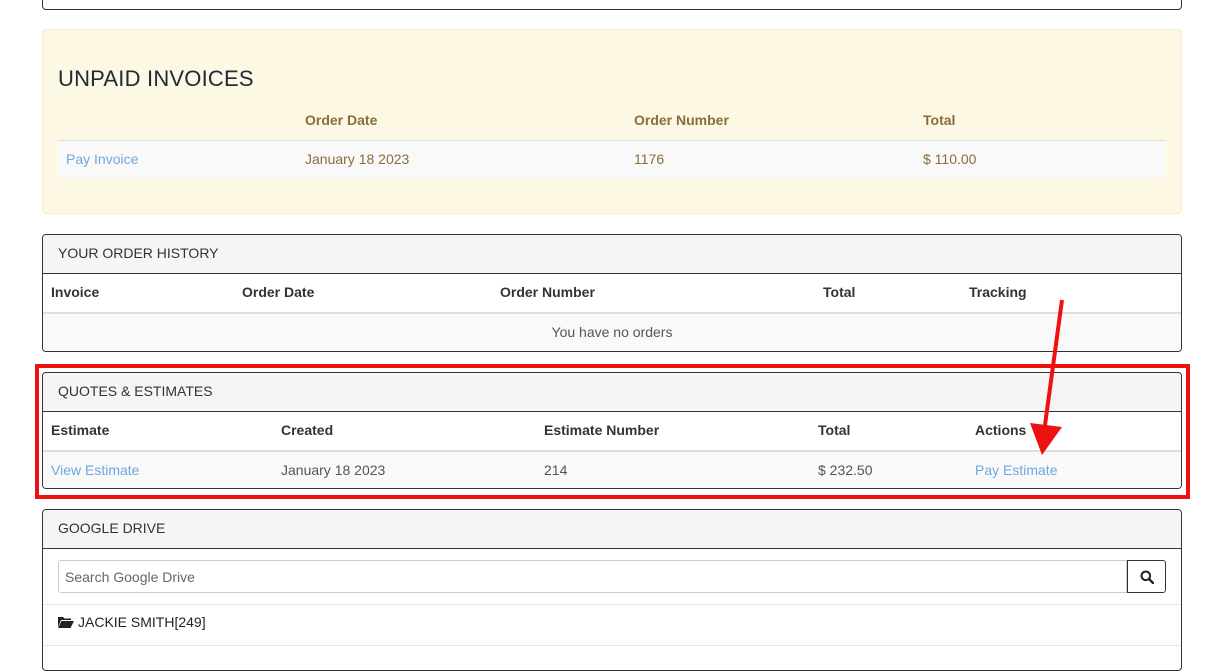 The height and width of the screenshot is (671, 1208). I want to click on quotes-heading: QUOTES & ESTIMATES, so click(612, 392).